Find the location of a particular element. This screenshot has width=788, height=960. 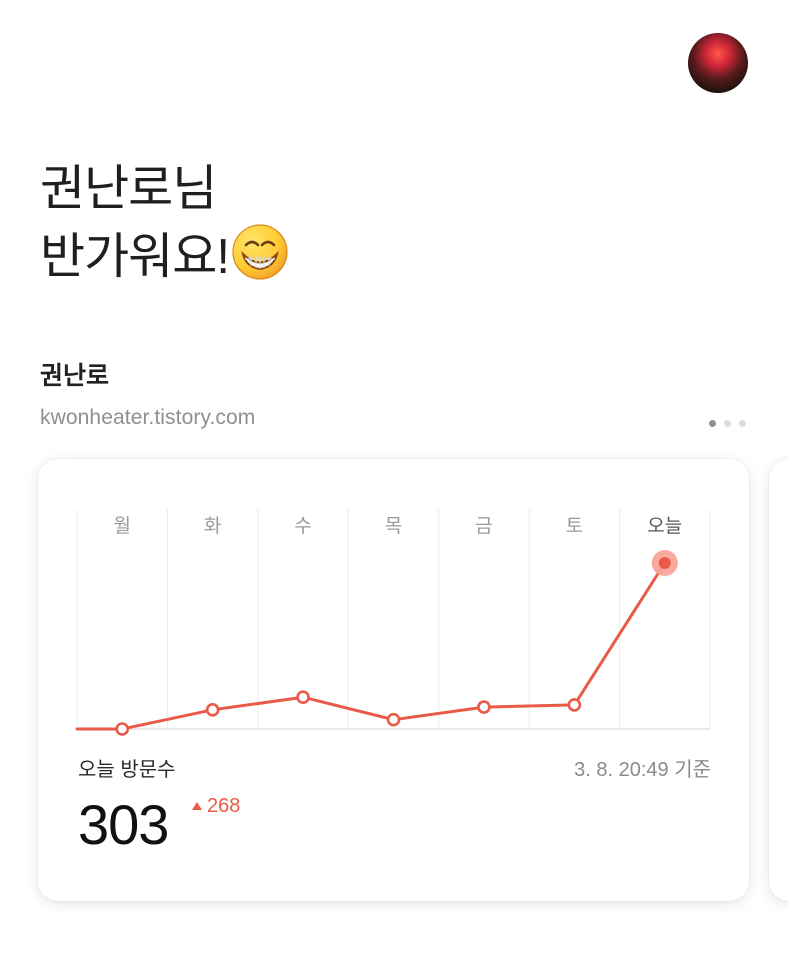

greeting: 권난로님 반가워요! is located at coordinates (300, 227).